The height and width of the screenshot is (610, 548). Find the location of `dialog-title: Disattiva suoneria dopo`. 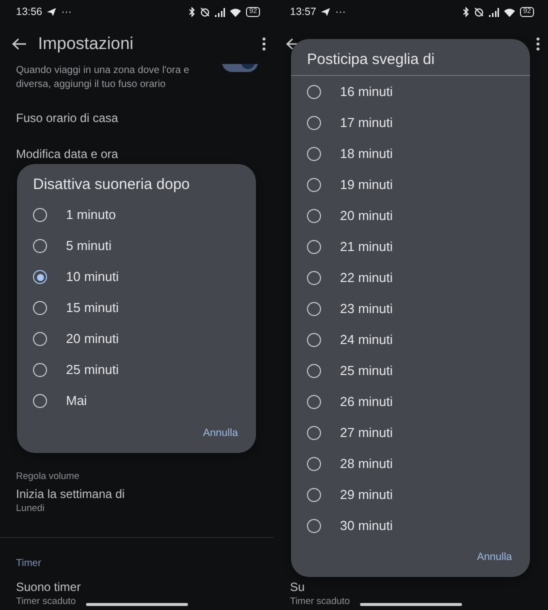

dialog-title: Disattiva suoneria dopo is located at coordinates (111, 184).